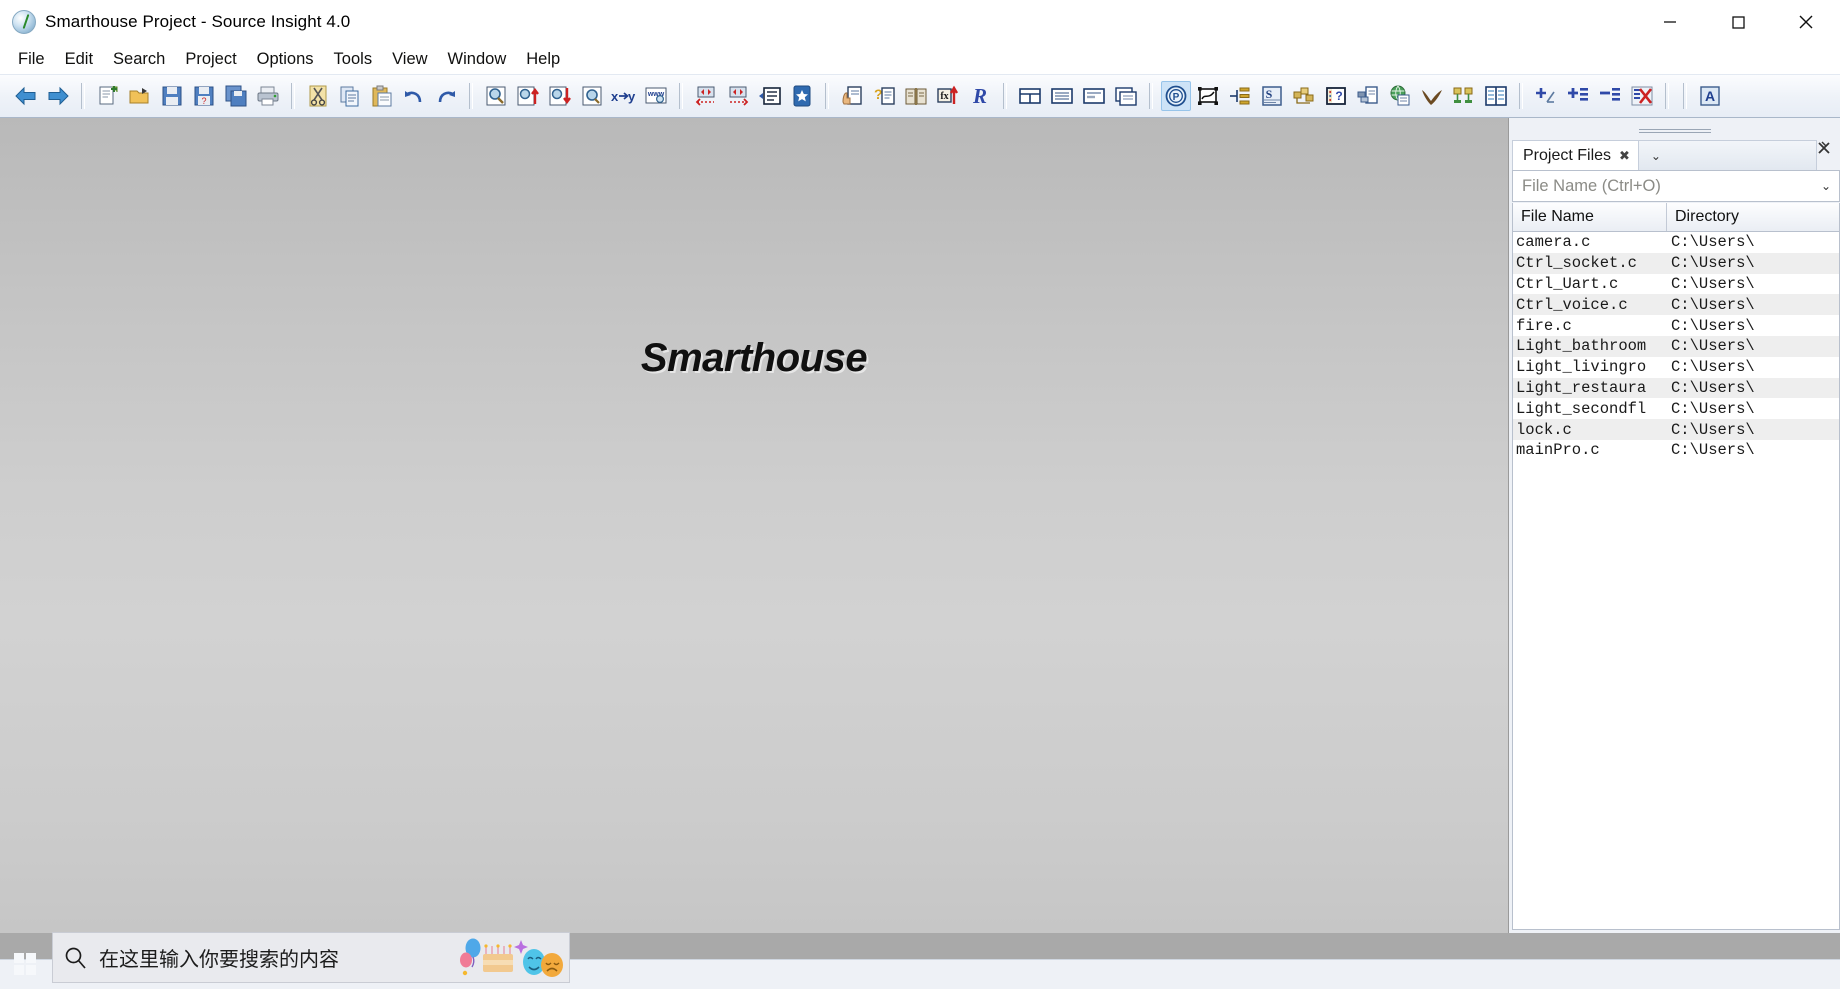 This screenshot has width=1840, height=989. Describe the element at coordinates (353, 59) in the screenshot. I see `menu-item-tools: Tools` at that location.